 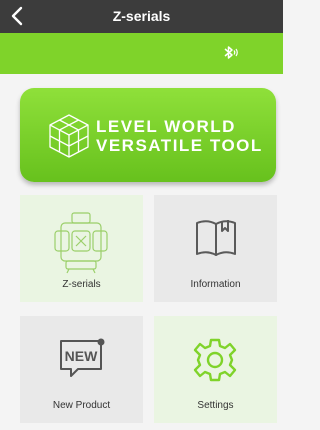 I want to click on tile-label-new-product: New Product, so click(x=81, y=405).